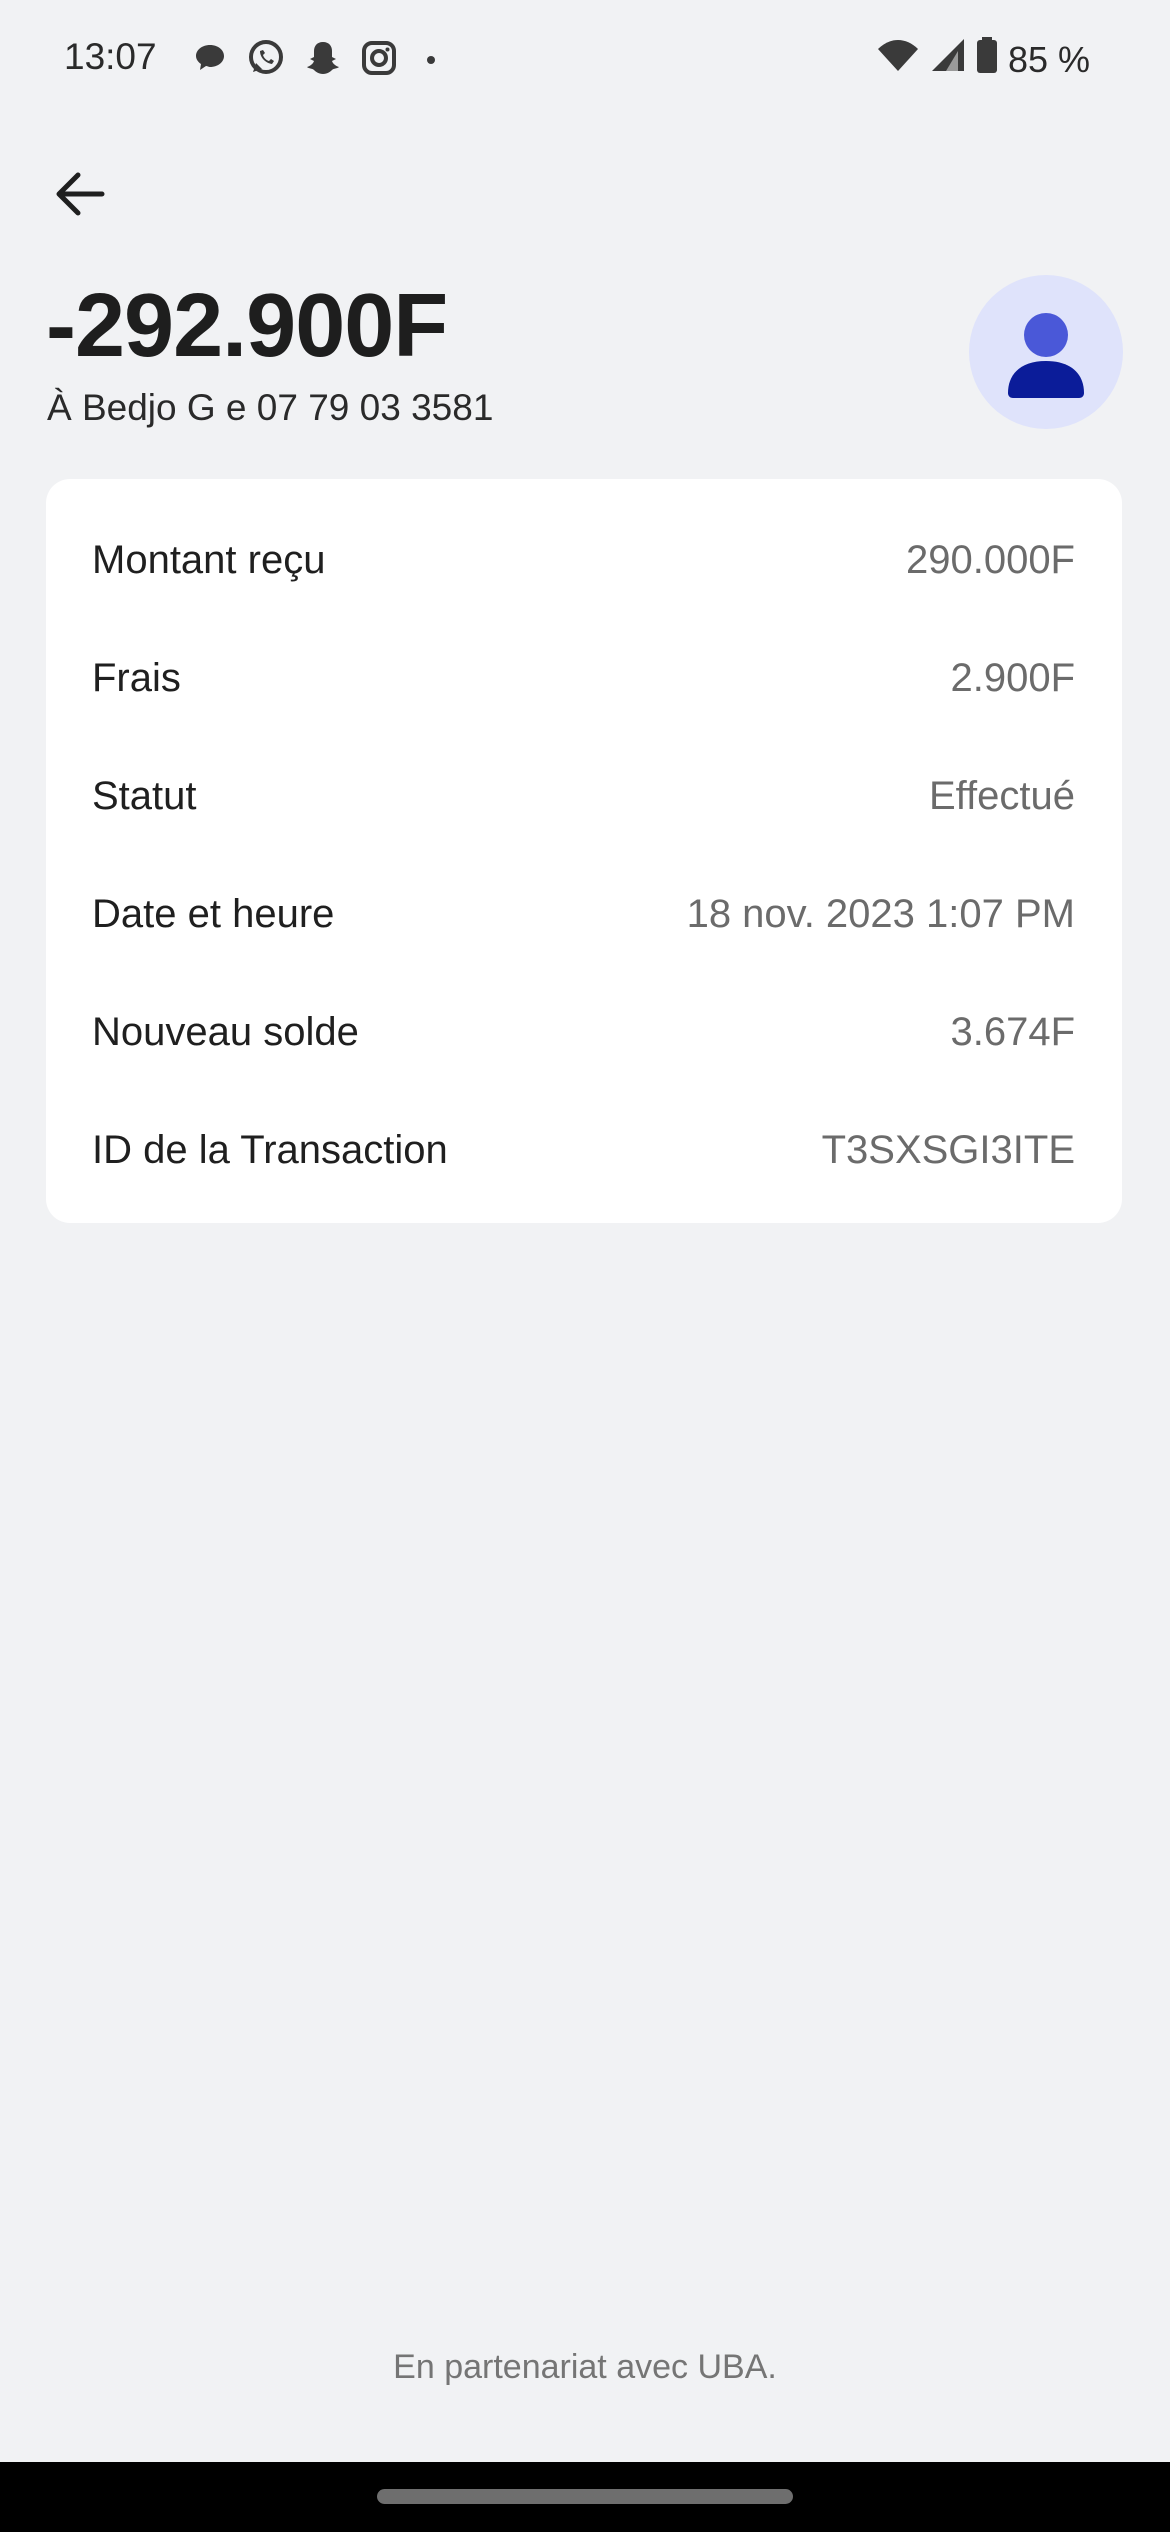 This screenshot has height=2532, width=1170. Describe the element at coordinates (990, 559) in the screenshot. I see `detail-value: 290.000F` at that location.